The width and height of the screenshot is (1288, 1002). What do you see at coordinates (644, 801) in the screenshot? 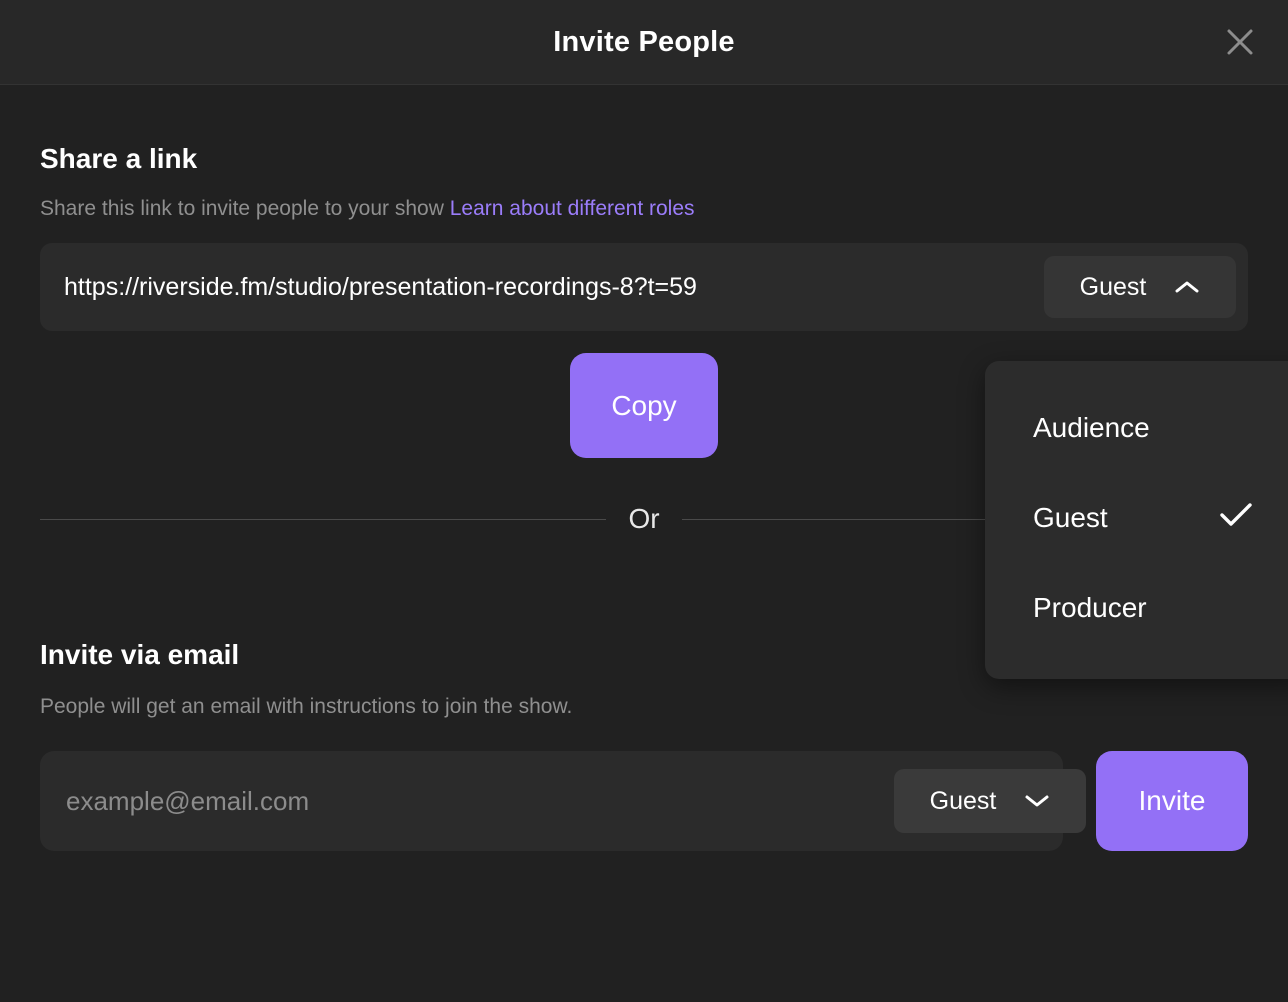
I see `invite-email-row: Guest Invite` at bounding box center [644, 801].